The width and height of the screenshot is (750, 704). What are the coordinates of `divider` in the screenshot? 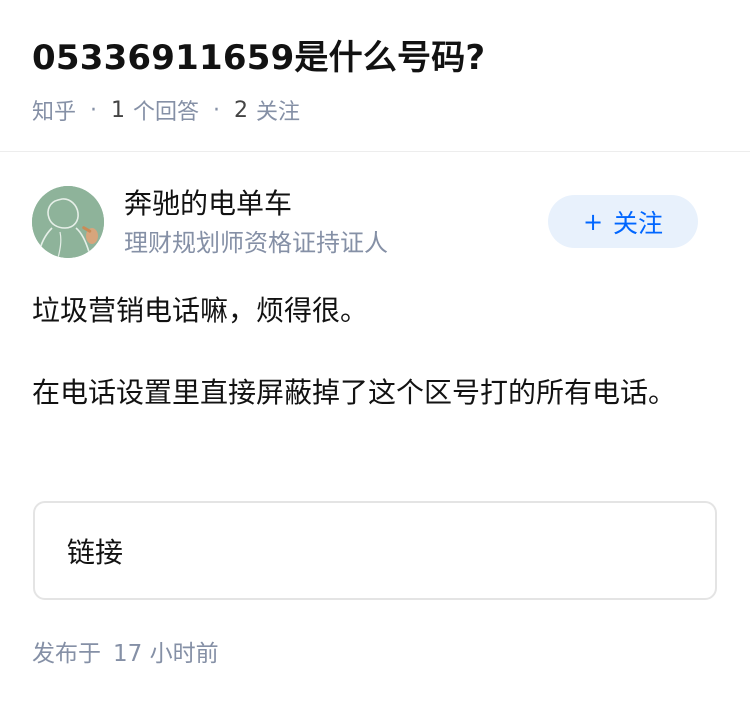 It's located at (375, 151).